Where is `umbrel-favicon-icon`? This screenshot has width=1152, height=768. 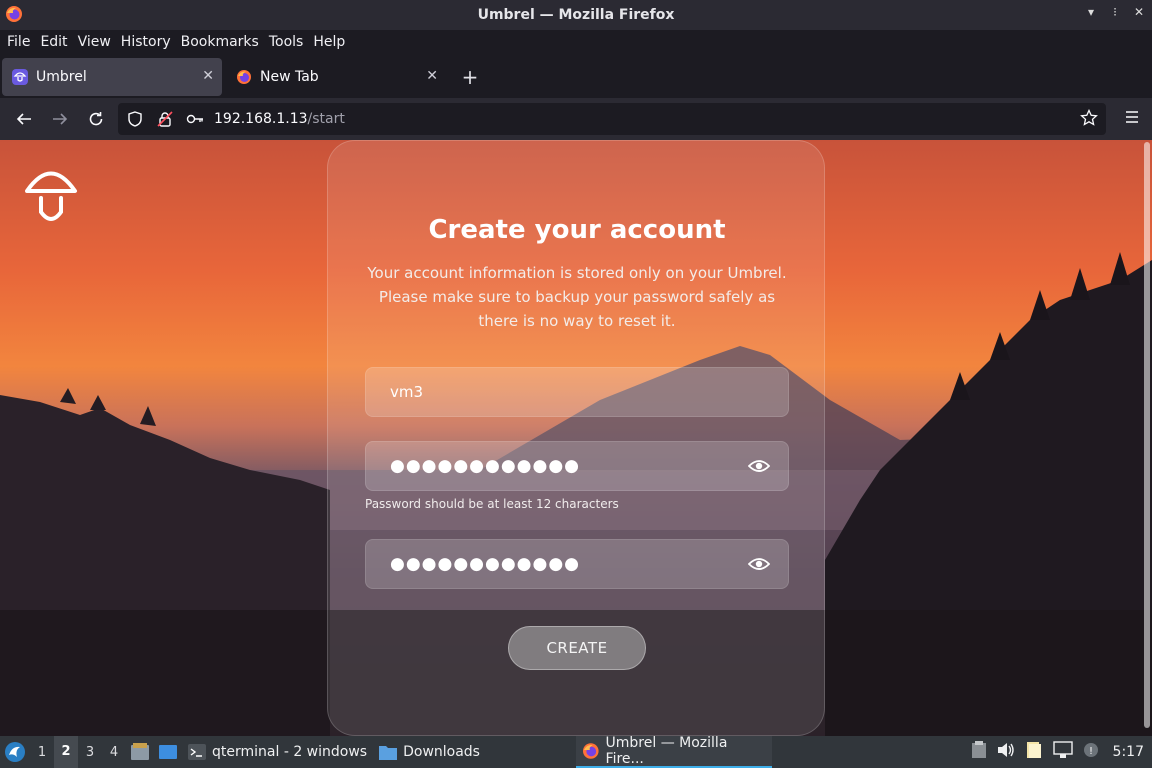 umbrel-favicon-icon is located at coordinates (20, 77).